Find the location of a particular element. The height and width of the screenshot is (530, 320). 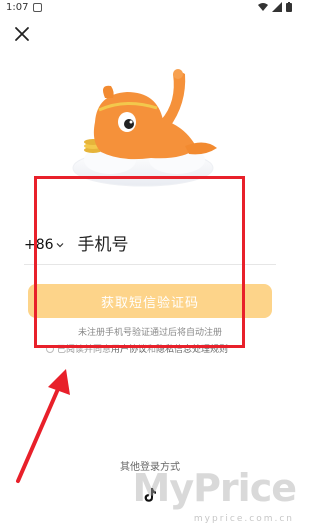

wifi-icon is located at coordinates (263, 7).